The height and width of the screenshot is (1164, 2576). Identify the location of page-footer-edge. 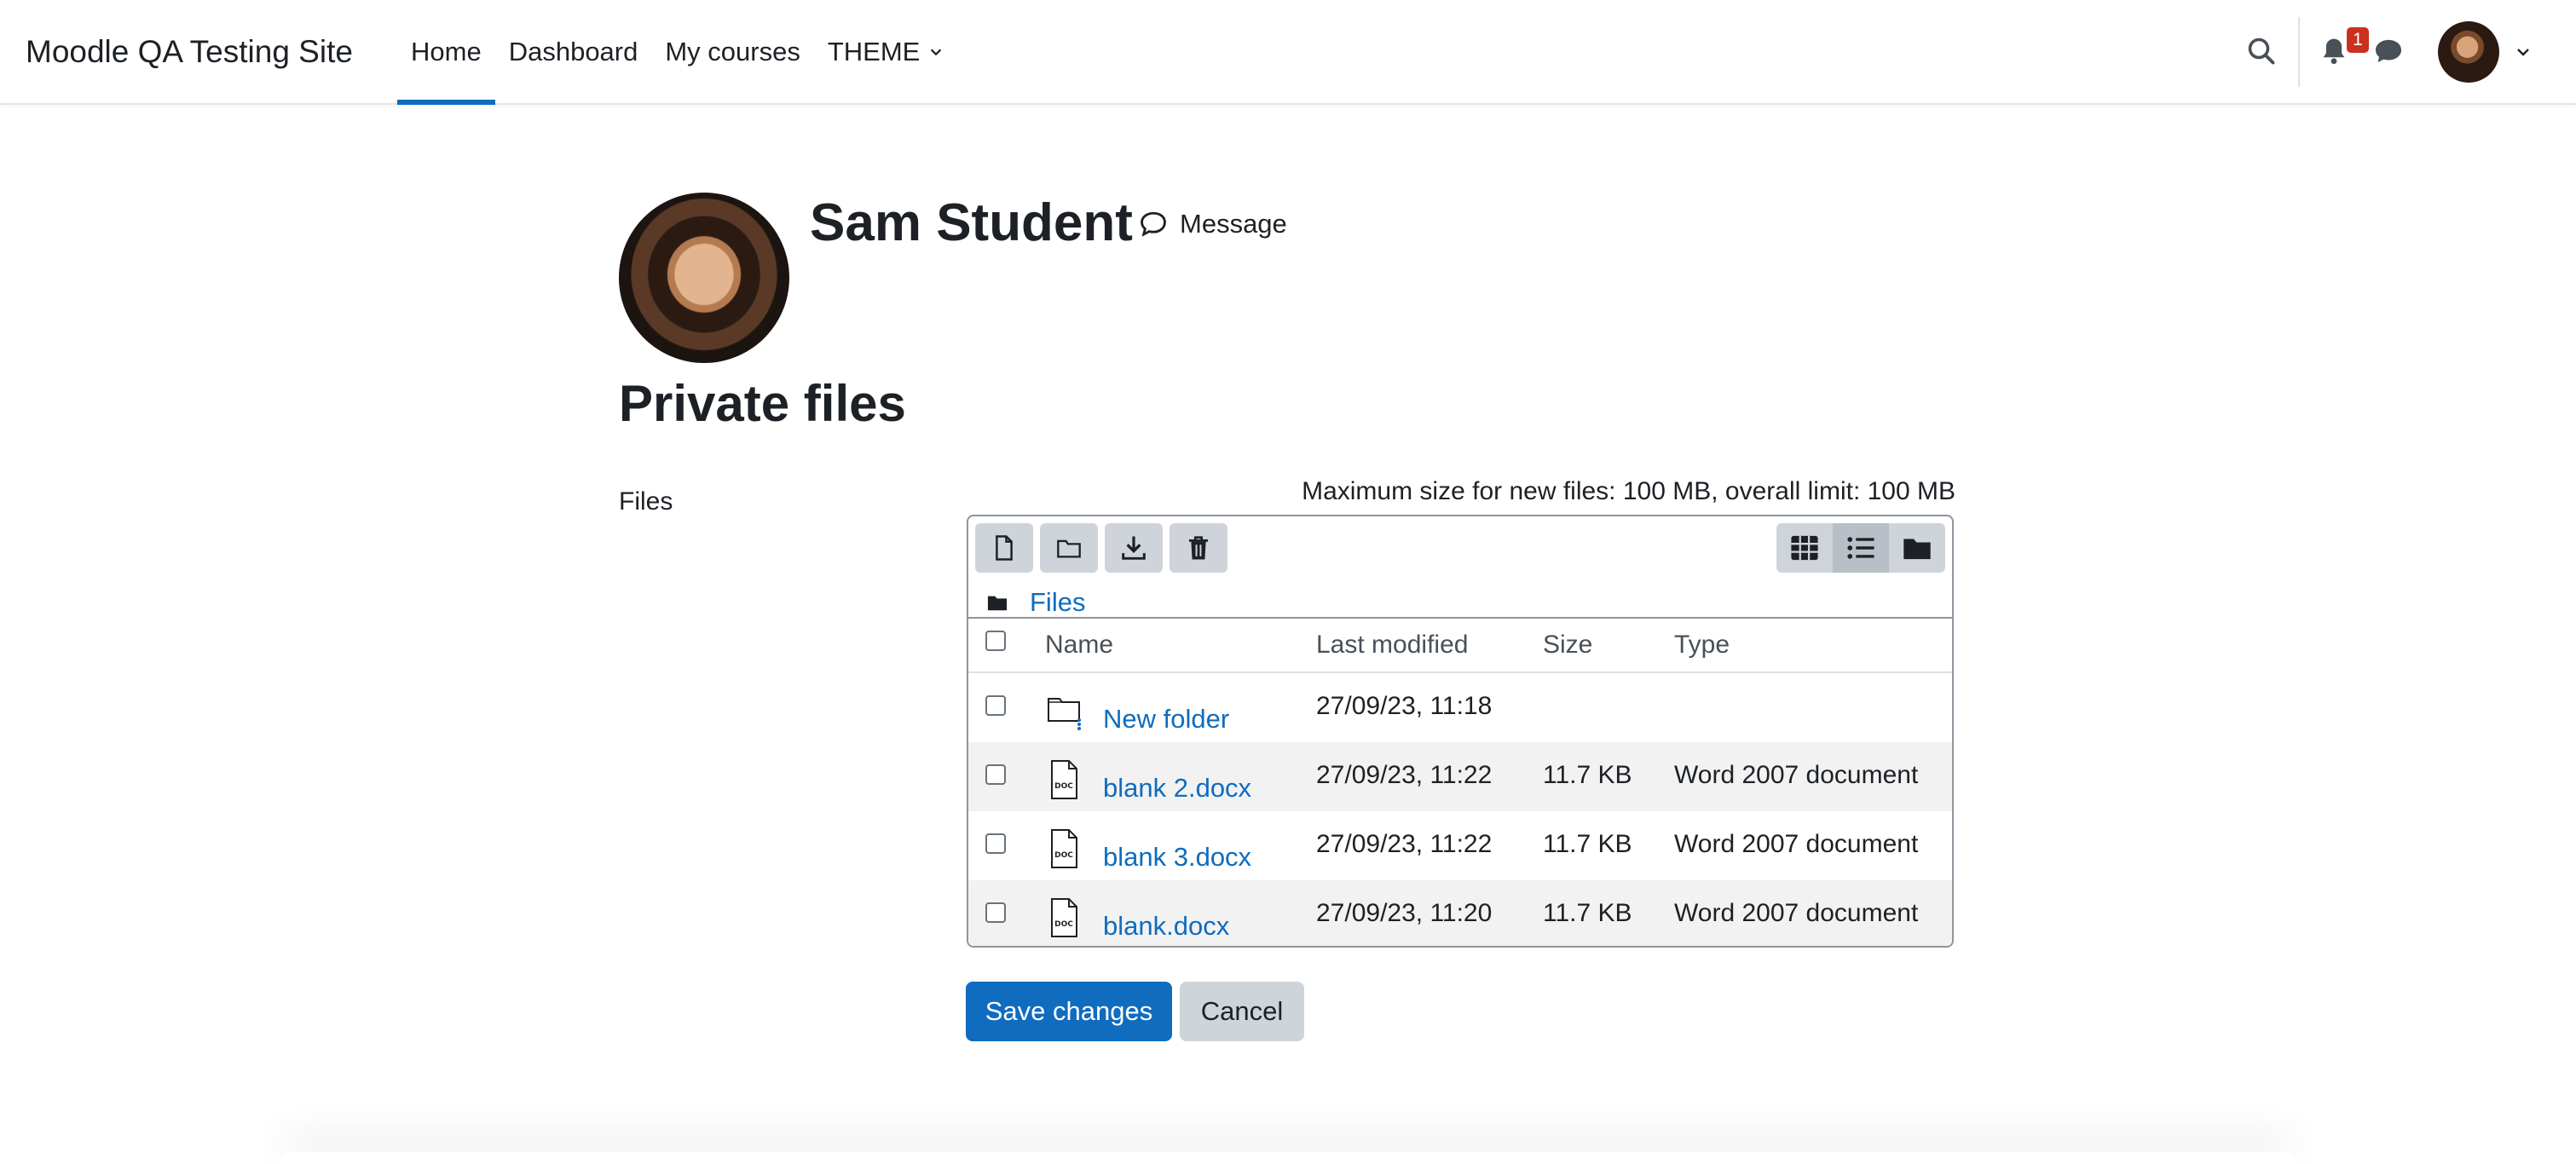
(1288, 1158).